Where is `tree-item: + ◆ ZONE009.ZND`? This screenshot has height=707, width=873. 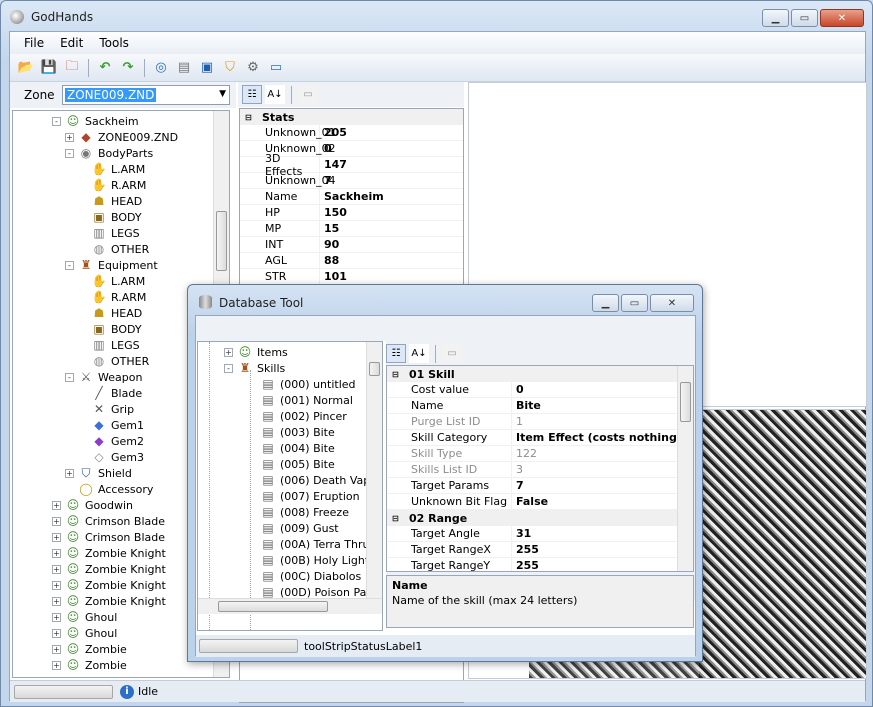
tree-item: + ◆ ZONE009.ZND is located at coordinates (121, 137).